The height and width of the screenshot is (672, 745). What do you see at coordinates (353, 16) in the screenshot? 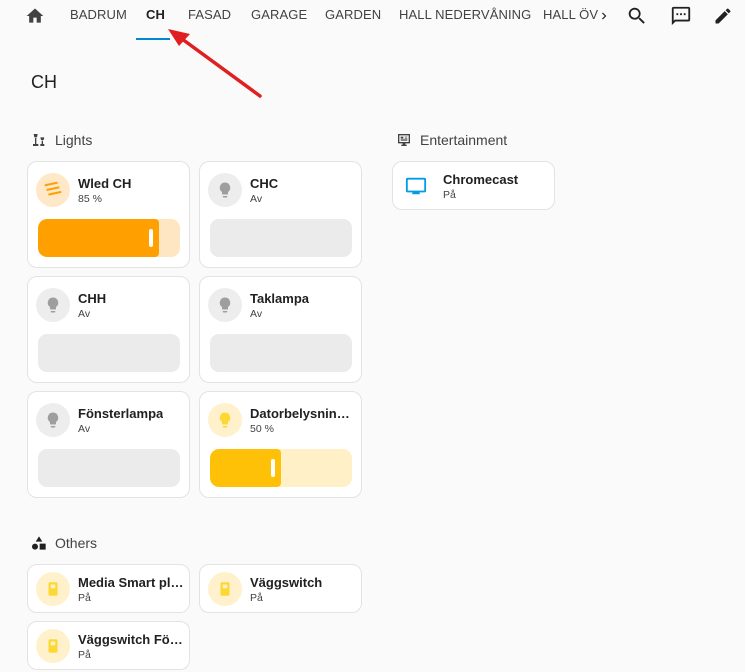
I see `tab-garden: GARDEN` at bounding box center [353, 16].